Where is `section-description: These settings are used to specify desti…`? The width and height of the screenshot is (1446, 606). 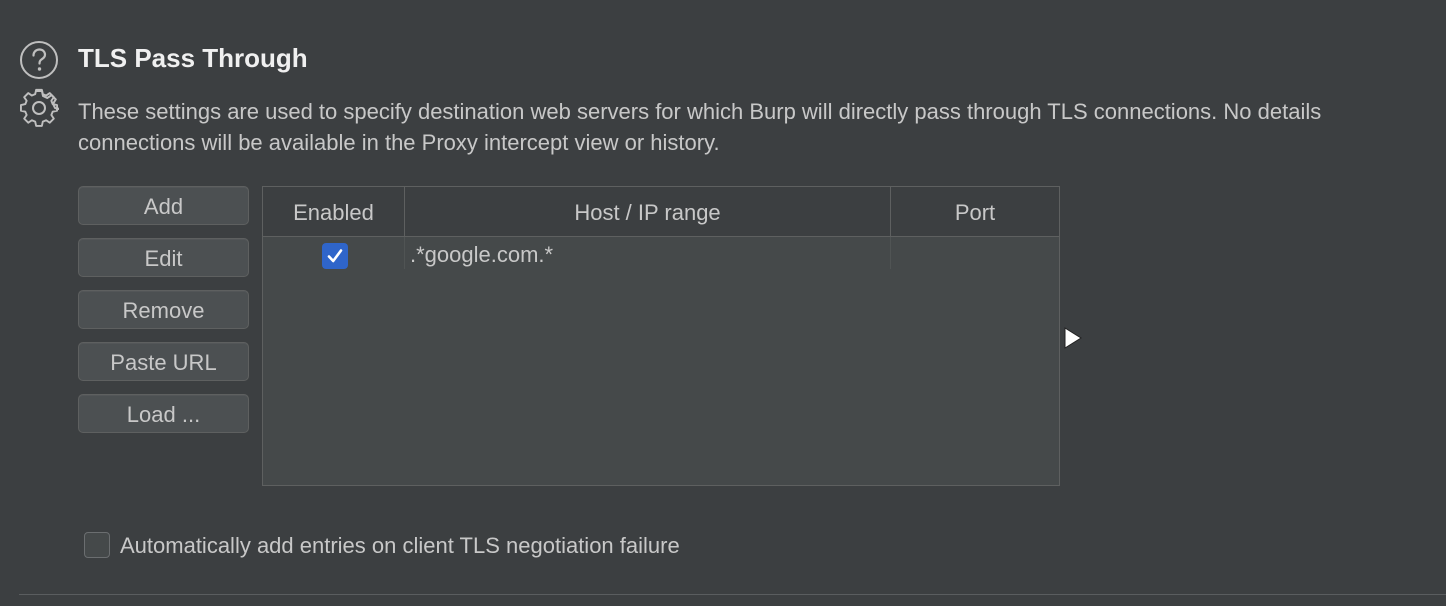 section-description: These settings are used to specify desti… is located at coordinates (762, 127).